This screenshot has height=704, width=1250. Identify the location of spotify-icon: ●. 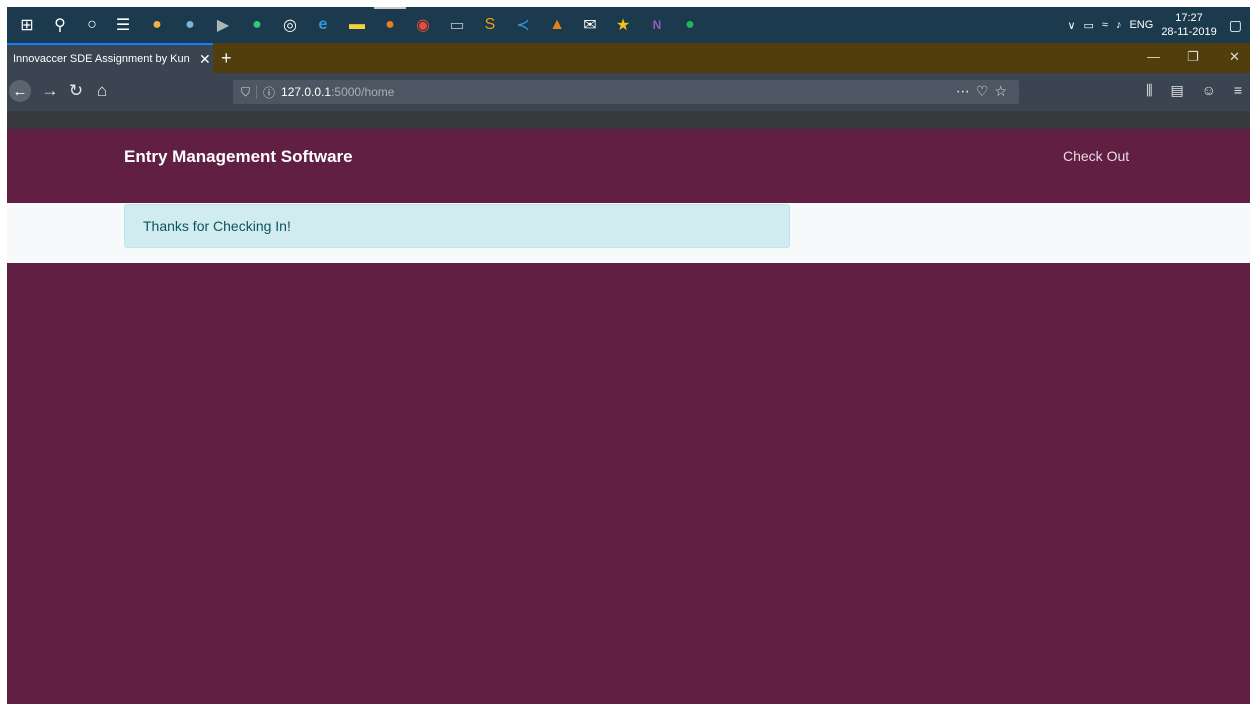
(690, 25).